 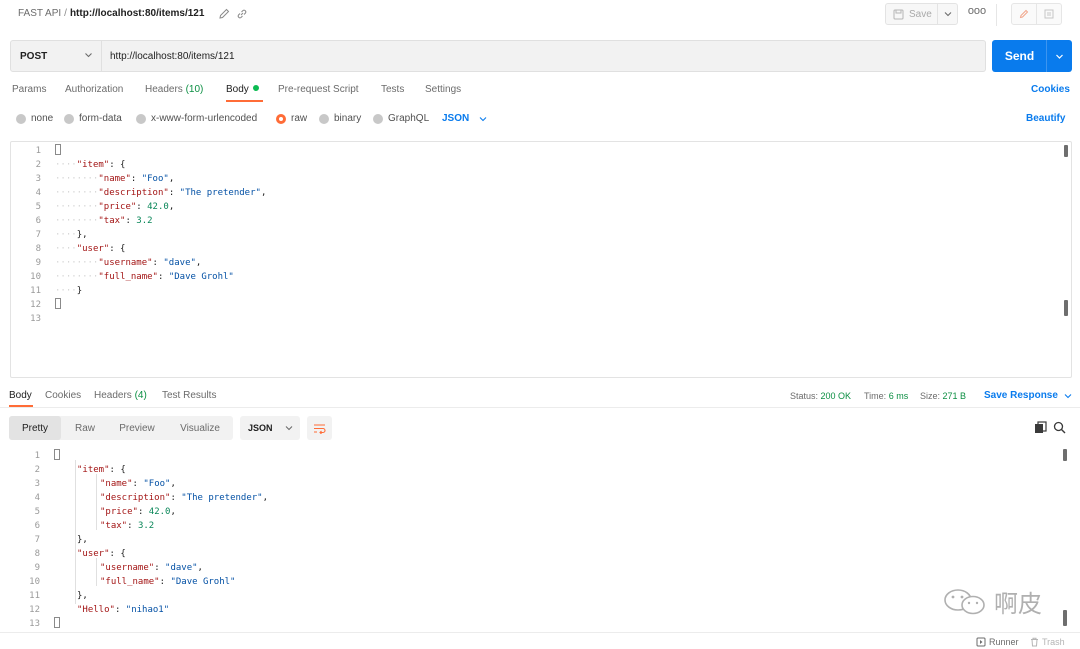 What do you see at coordinates (1050, 89) in the screenshot?
I see `cookies-link: Cookies` at bounding box center [1050, 89].